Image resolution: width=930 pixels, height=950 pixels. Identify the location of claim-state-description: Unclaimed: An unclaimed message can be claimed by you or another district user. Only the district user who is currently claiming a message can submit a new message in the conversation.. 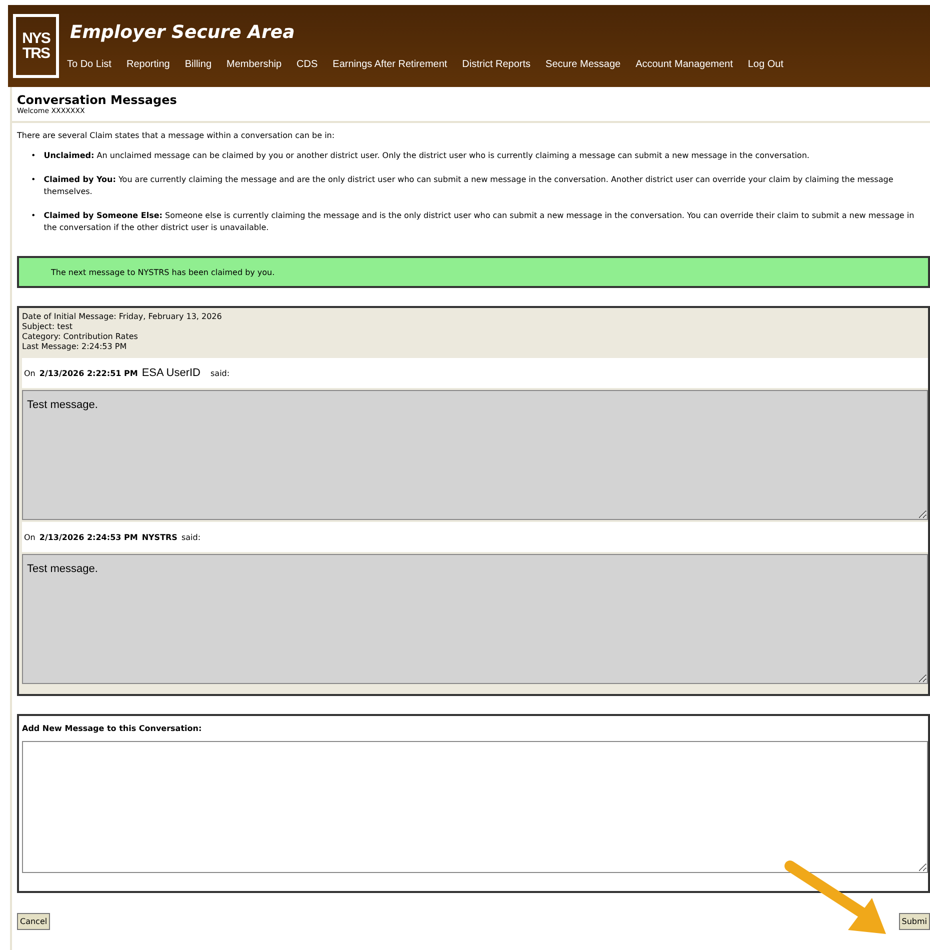
(427, 156).